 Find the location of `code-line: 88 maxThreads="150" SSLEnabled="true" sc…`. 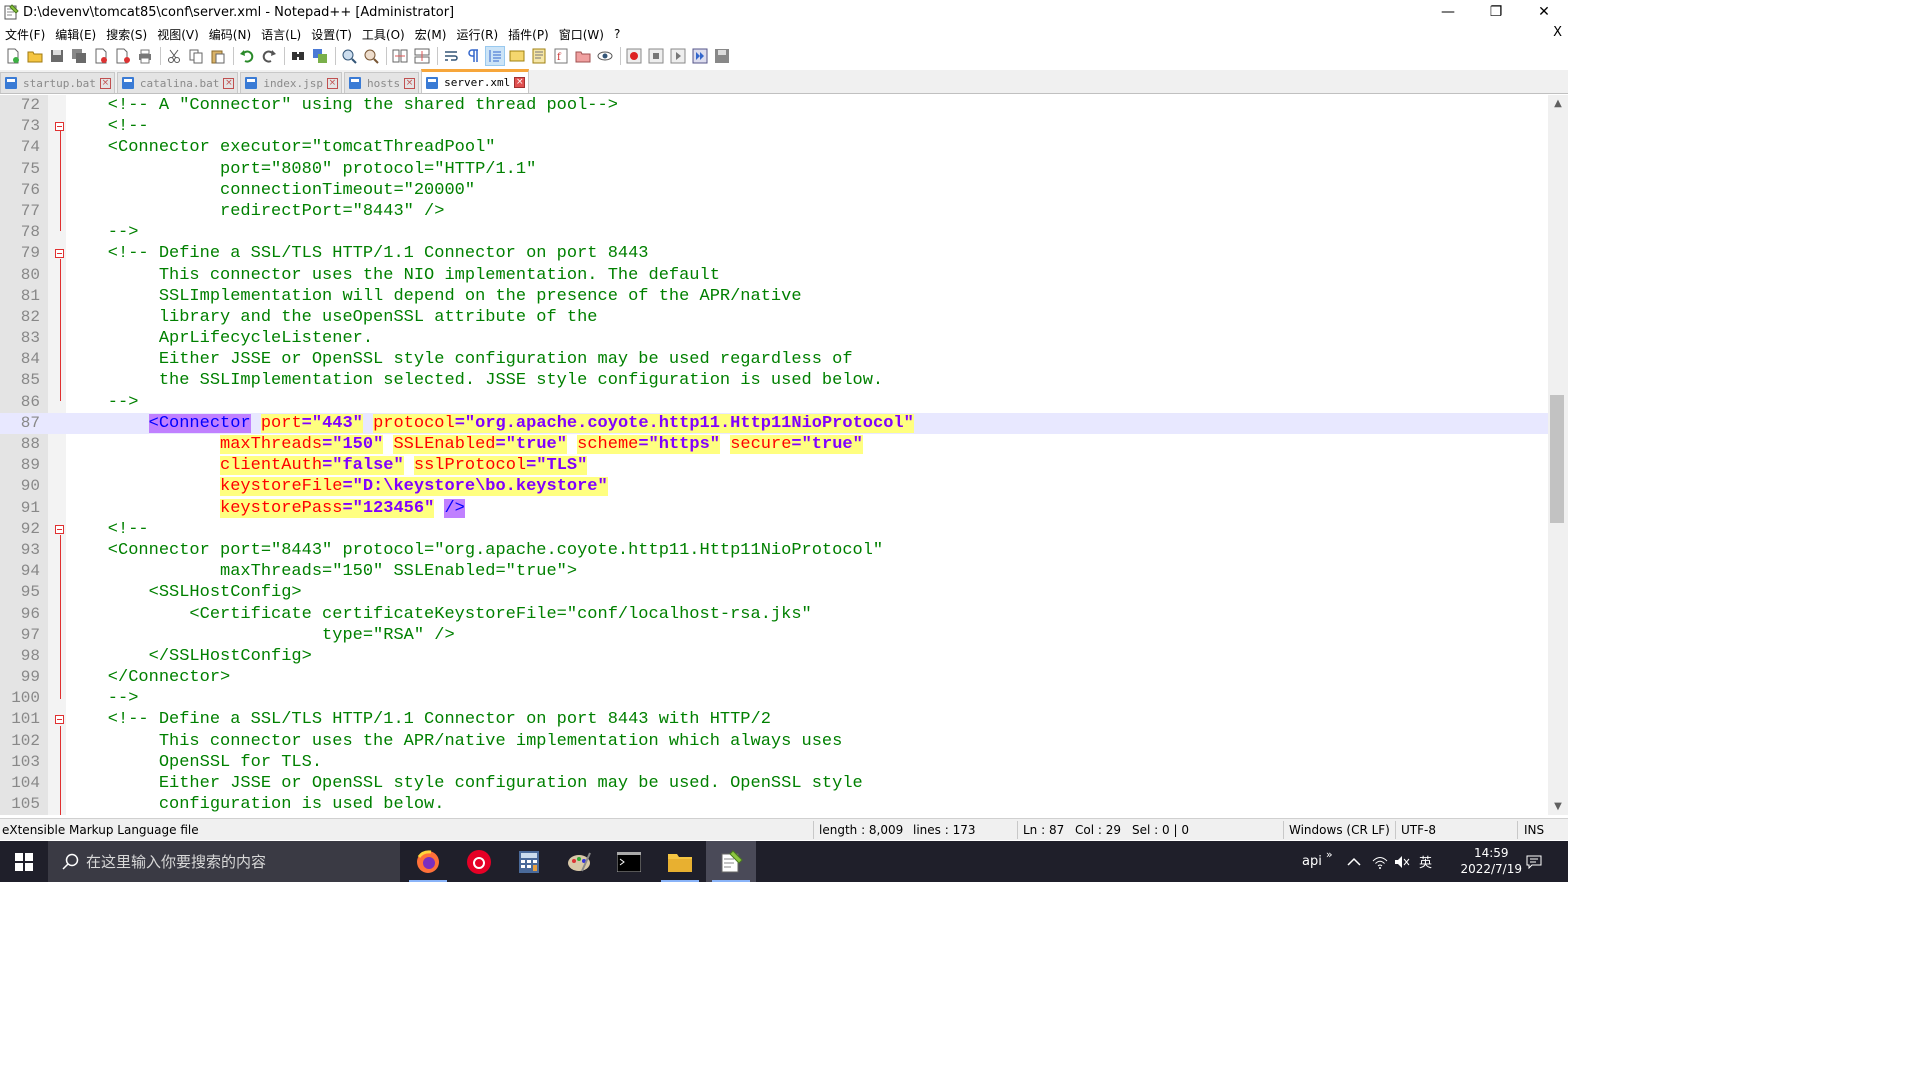

code-line: 88 maxThreads="150" SSLEnabled="true" sc… is located at coordinates (774, 444).